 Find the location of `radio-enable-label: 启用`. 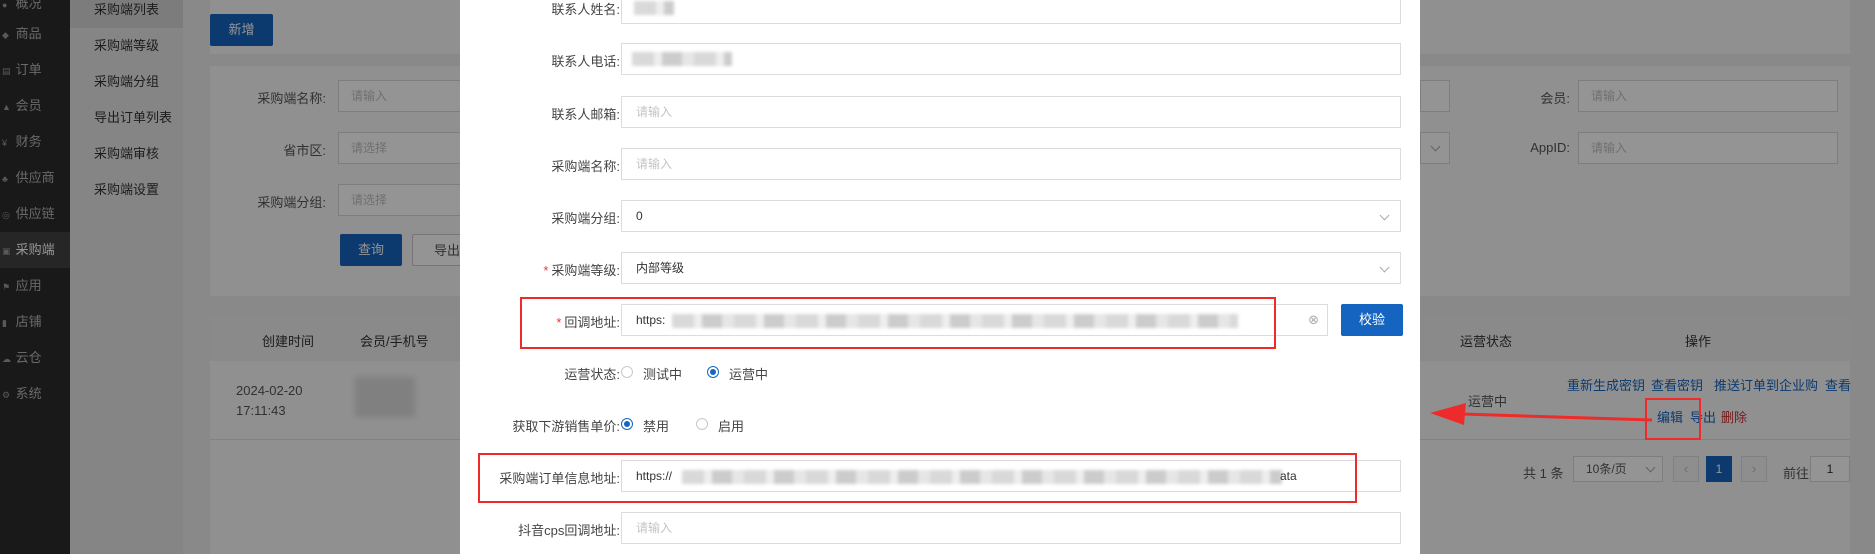

radio-enable-label: 启用 is located at coordinates (731, 425).